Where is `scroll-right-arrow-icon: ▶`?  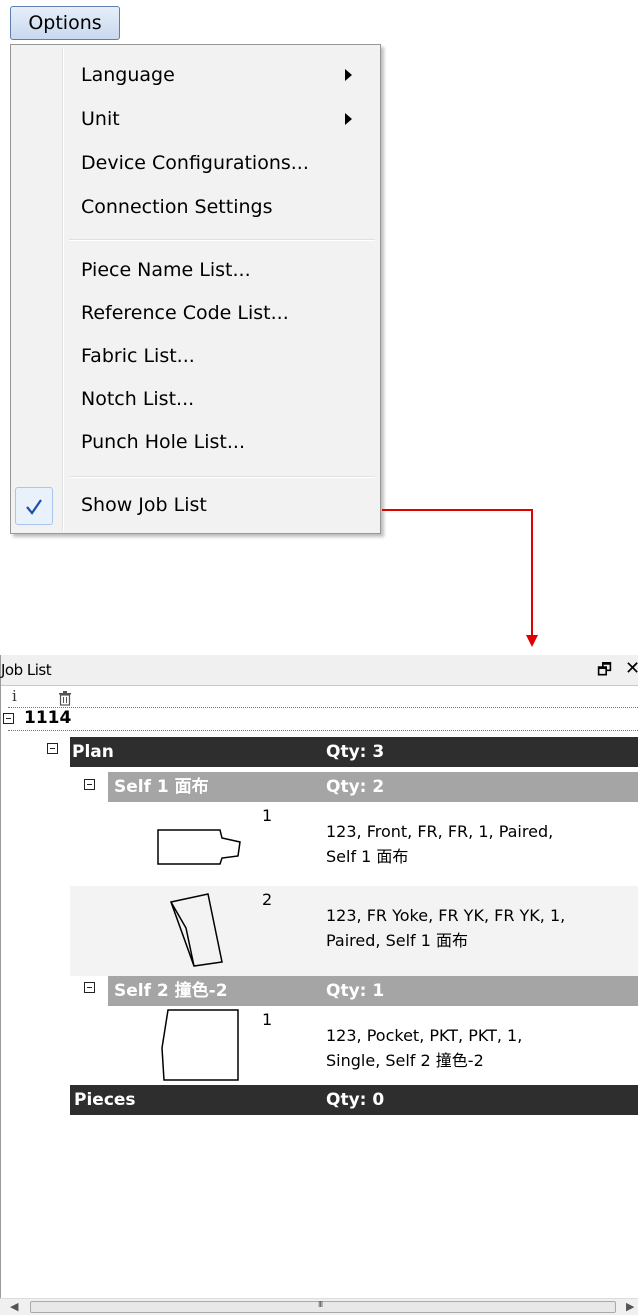
scroll-right-arrow-icon: ▶ is located at coordinates (630, 1307).